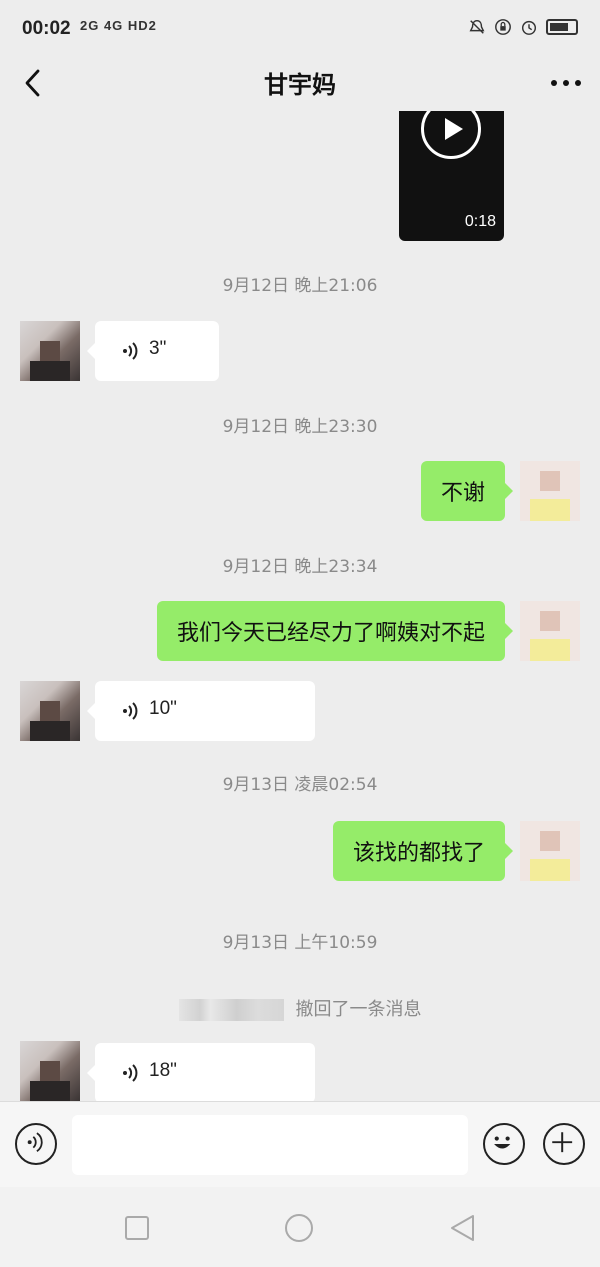 The width and height of the screenshot is (600, 1267). I want to click on timestamp: 9月12日 晚上23:34, so click(300, 567).